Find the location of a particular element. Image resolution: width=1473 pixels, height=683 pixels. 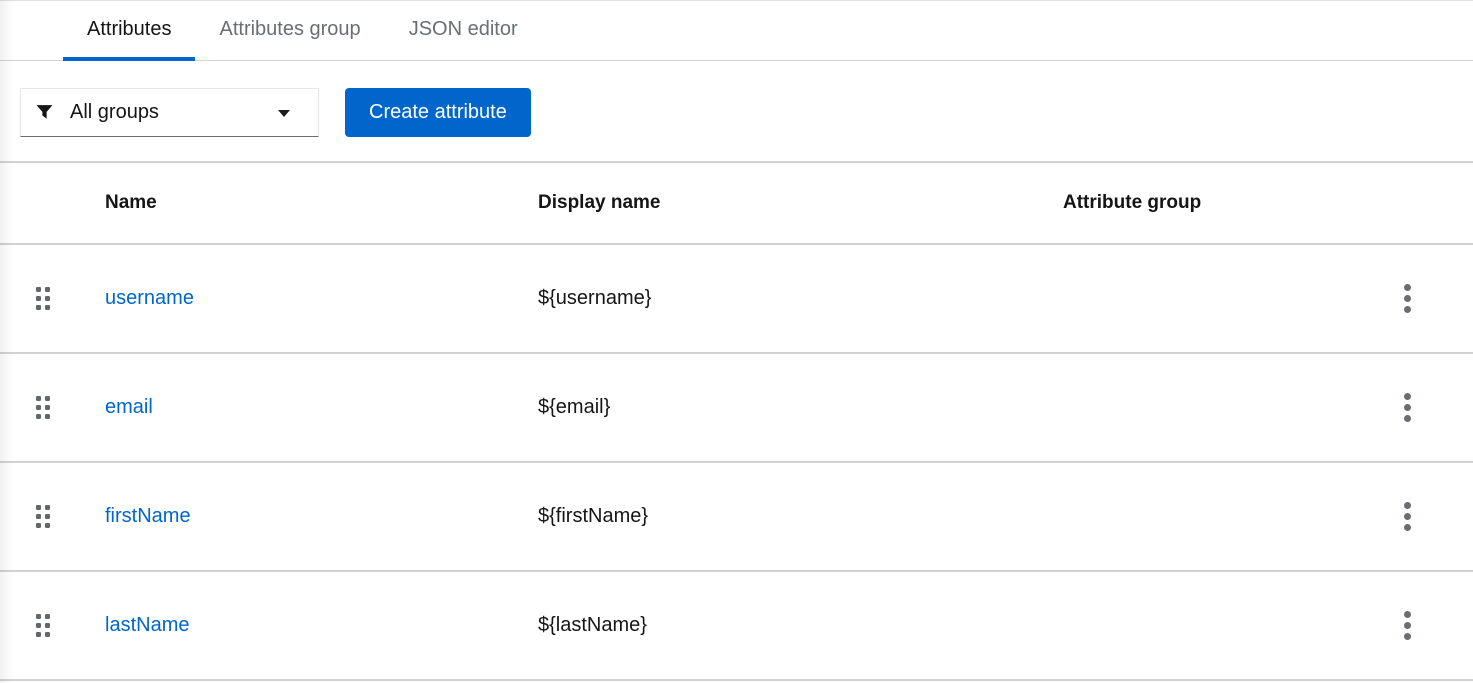

column-header-name: Name is located at coordinates (131, 202).